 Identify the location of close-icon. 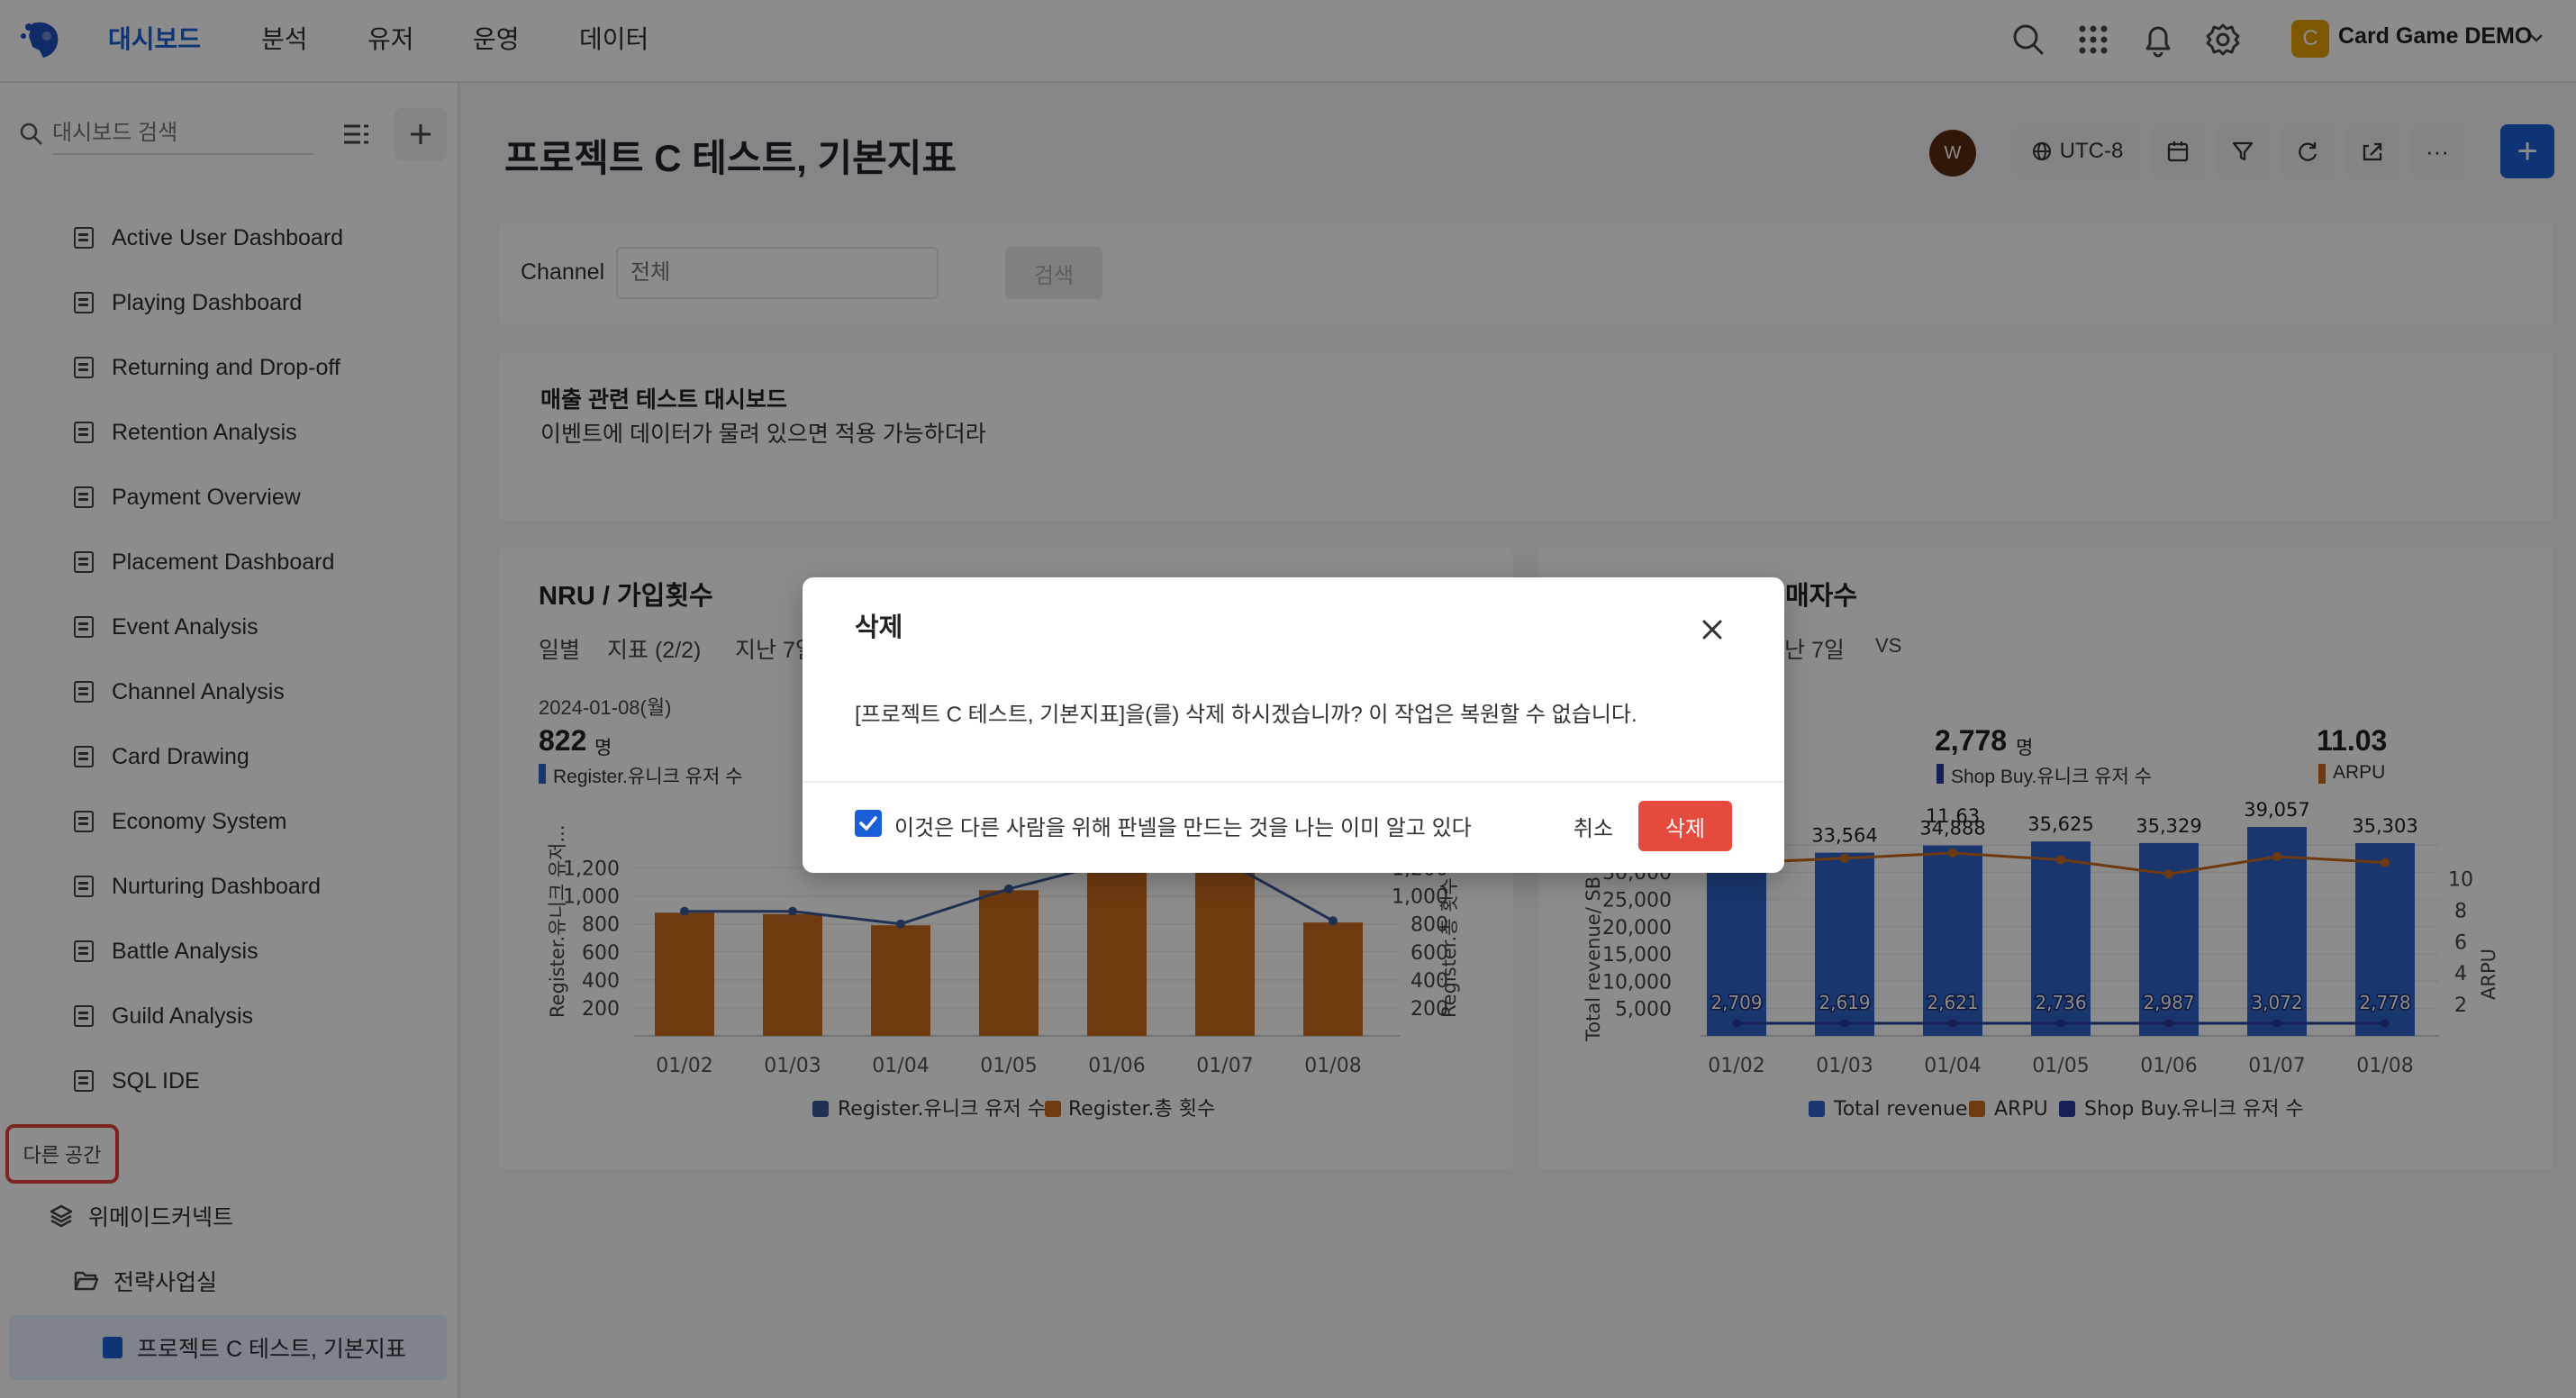
(1712, 630).